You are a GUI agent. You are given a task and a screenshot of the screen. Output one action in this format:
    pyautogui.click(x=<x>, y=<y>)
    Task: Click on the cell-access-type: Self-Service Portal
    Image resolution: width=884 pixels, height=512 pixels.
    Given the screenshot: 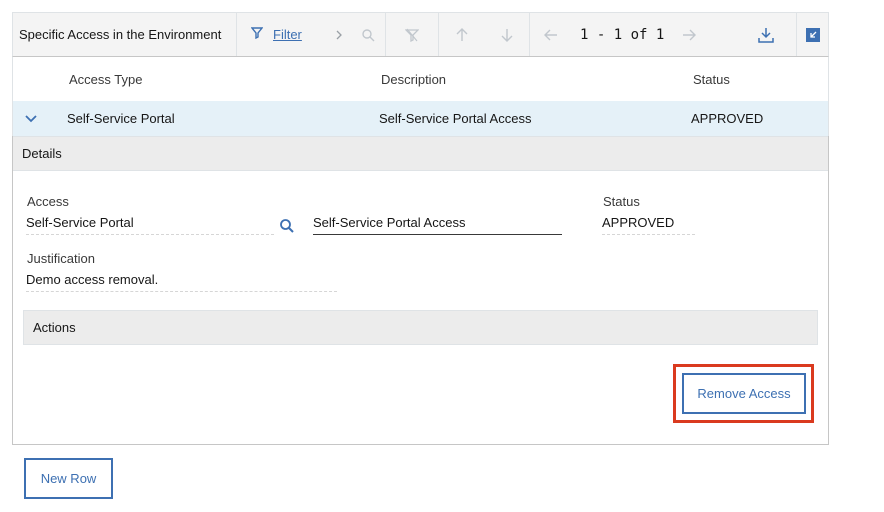 What is the action you would take?
    pyautogui.click(x=121, y=118)
    